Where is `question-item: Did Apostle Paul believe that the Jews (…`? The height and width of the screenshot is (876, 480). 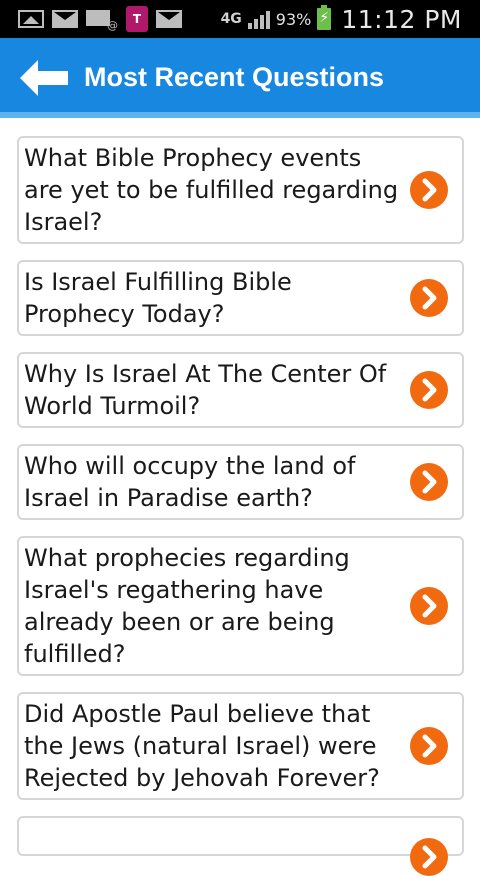
question-item: Did Apostle Paul believe that the Jews (… is located at coordinates (240, 746).